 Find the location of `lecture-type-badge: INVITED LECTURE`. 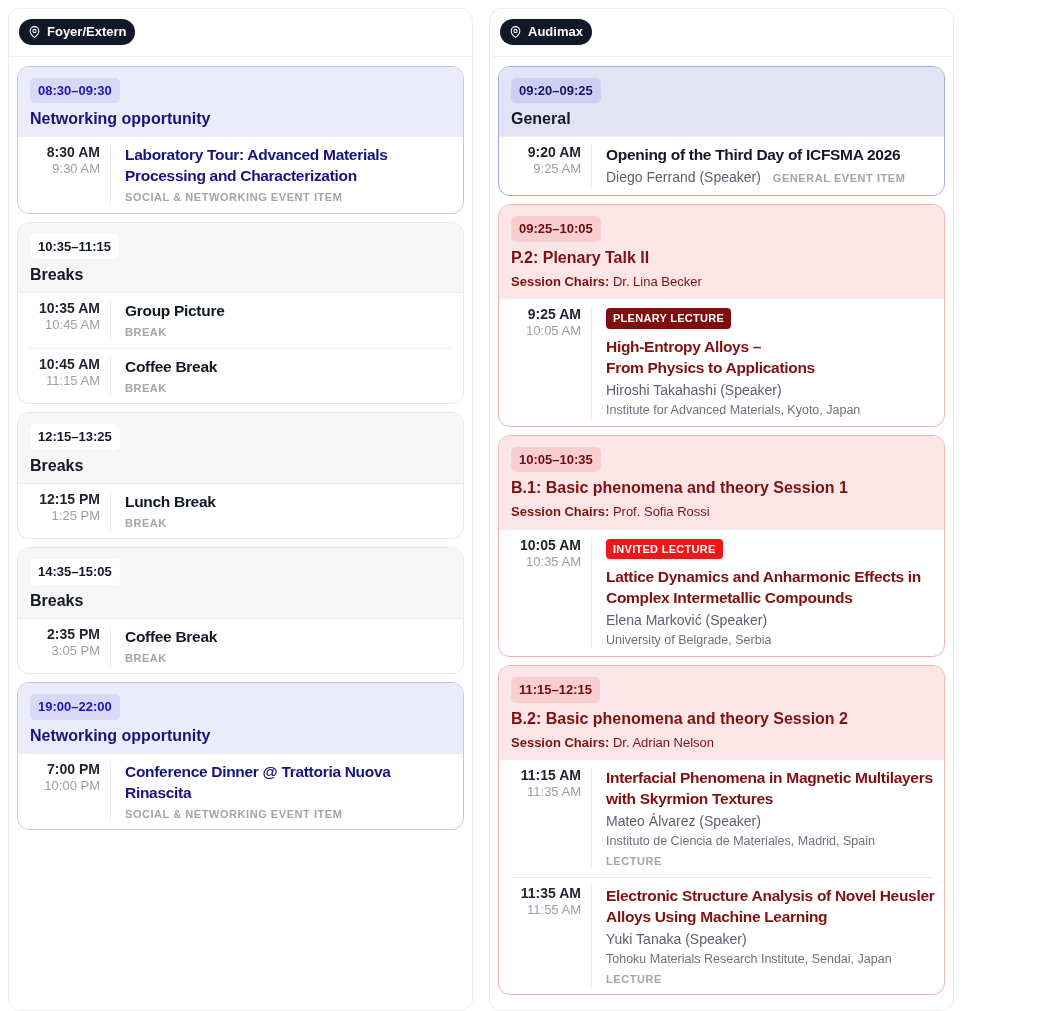

lecture-type-badge: INVITED LECTURE is located at coordinates (664, 549).